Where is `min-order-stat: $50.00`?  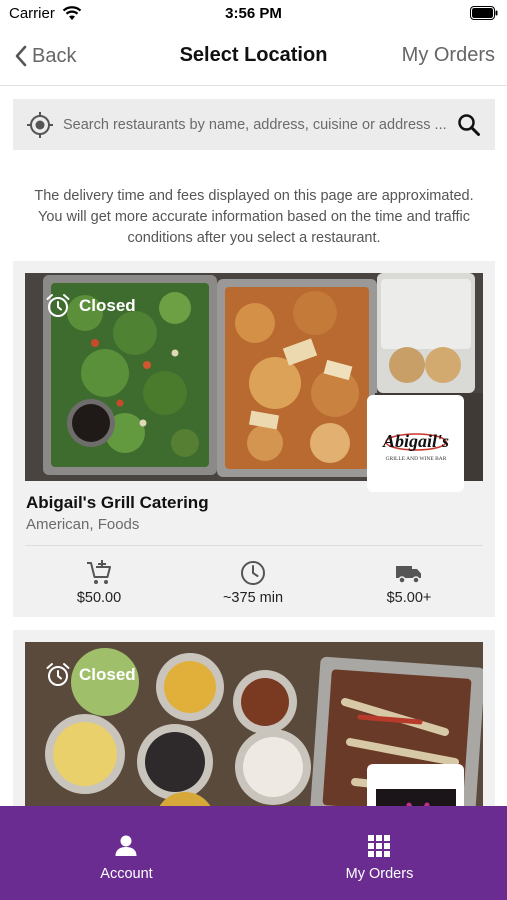 min-order-stat: $50.00 is located at coordinates (99, 582).